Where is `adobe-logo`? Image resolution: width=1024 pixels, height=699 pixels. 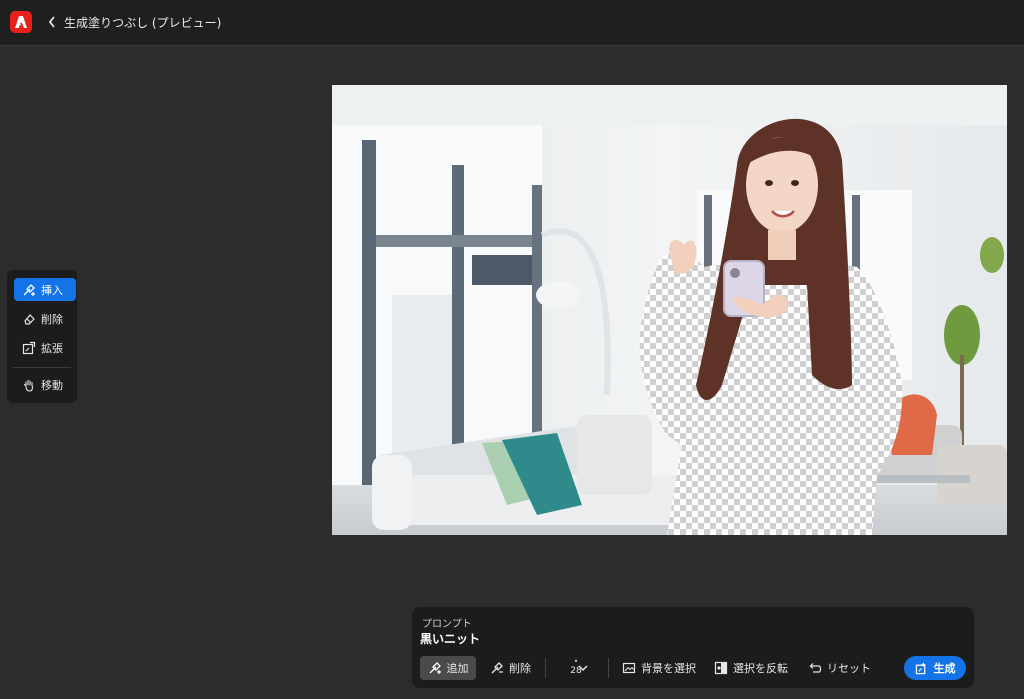 adobe-logo is located at coordinates (21, 22).